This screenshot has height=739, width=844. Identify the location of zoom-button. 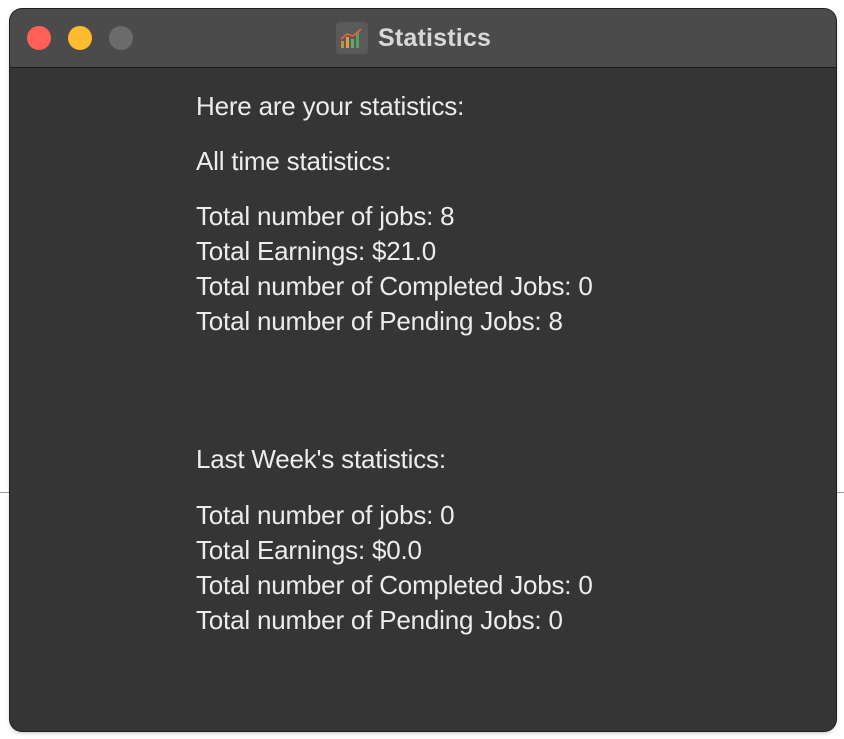
(121, 38).